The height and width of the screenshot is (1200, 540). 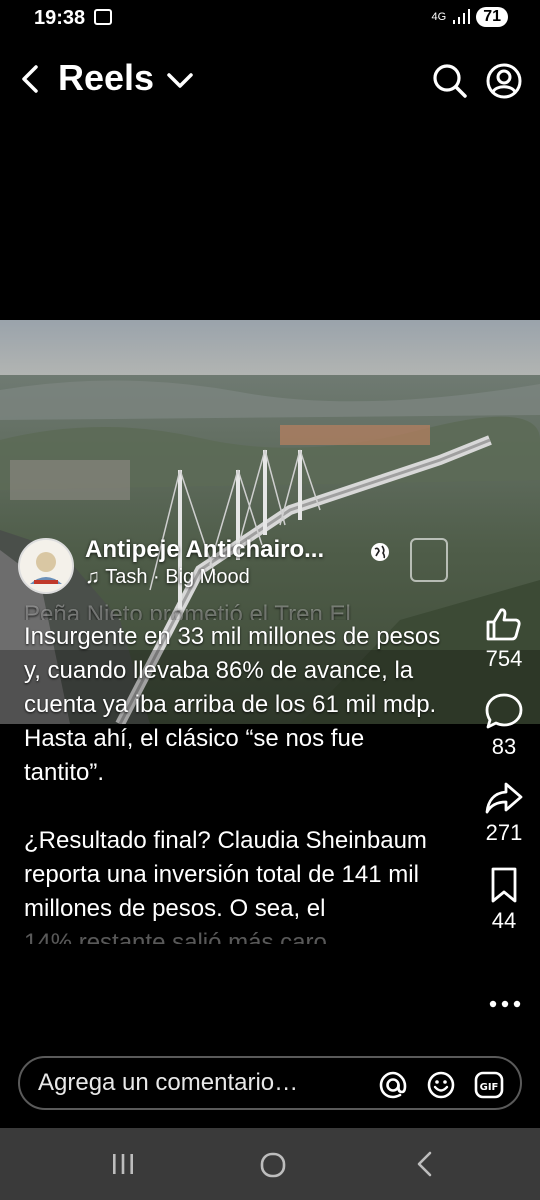 I want to click on share-icon, so click(x=504, y=798).